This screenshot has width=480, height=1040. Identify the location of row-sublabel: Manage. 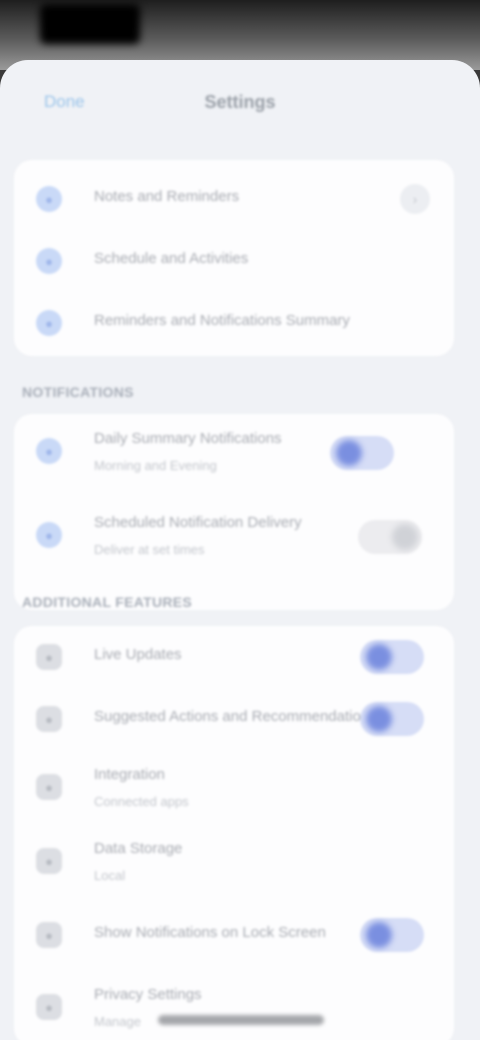
(117, 1021).